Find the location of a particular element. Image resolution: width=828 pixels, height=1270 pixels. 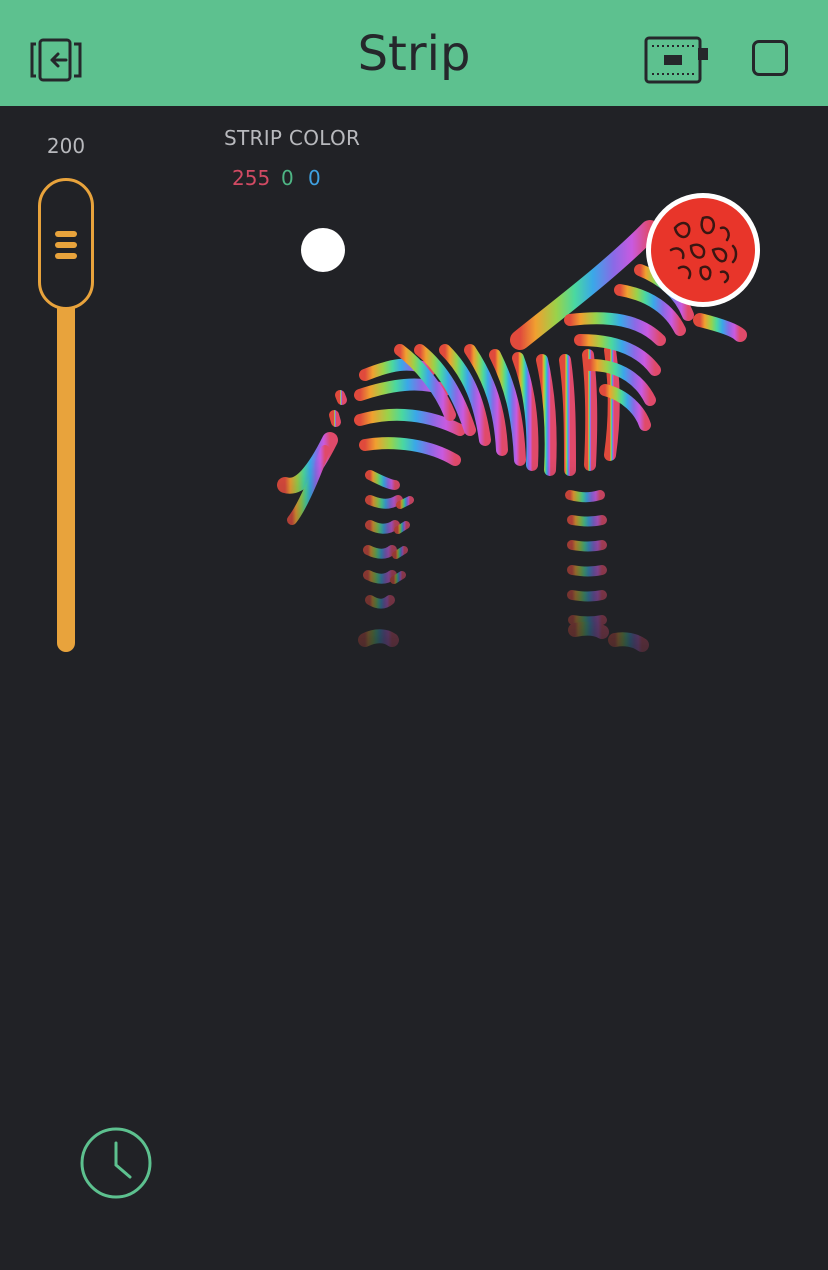

brightness-slider-handle is located at coordinates (66, 244).